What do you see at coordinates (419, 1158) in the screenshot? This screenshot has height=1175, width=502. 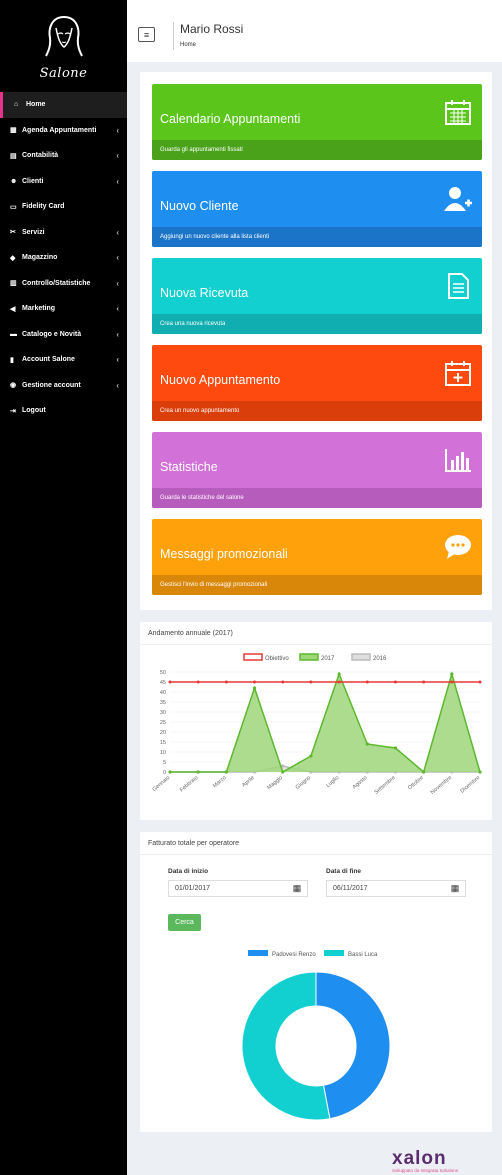 I see `xalon-logo: xalon` at bounding box center [419, 1158].